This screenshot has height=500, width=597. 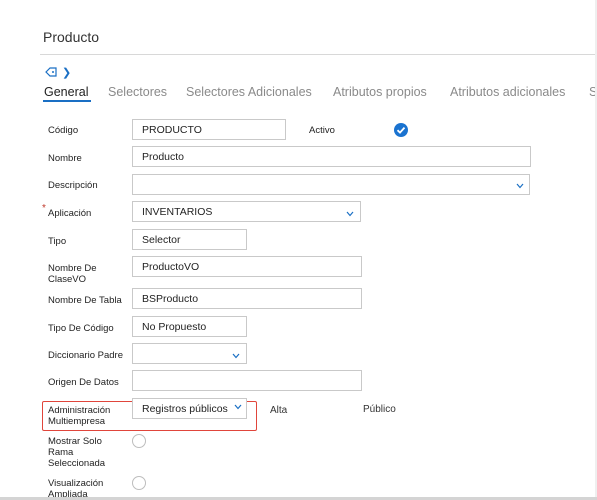 What do you see at coordinates (44, 208) in the screenshot?
I see `required-marker: *` at bounding box center [44, 208].